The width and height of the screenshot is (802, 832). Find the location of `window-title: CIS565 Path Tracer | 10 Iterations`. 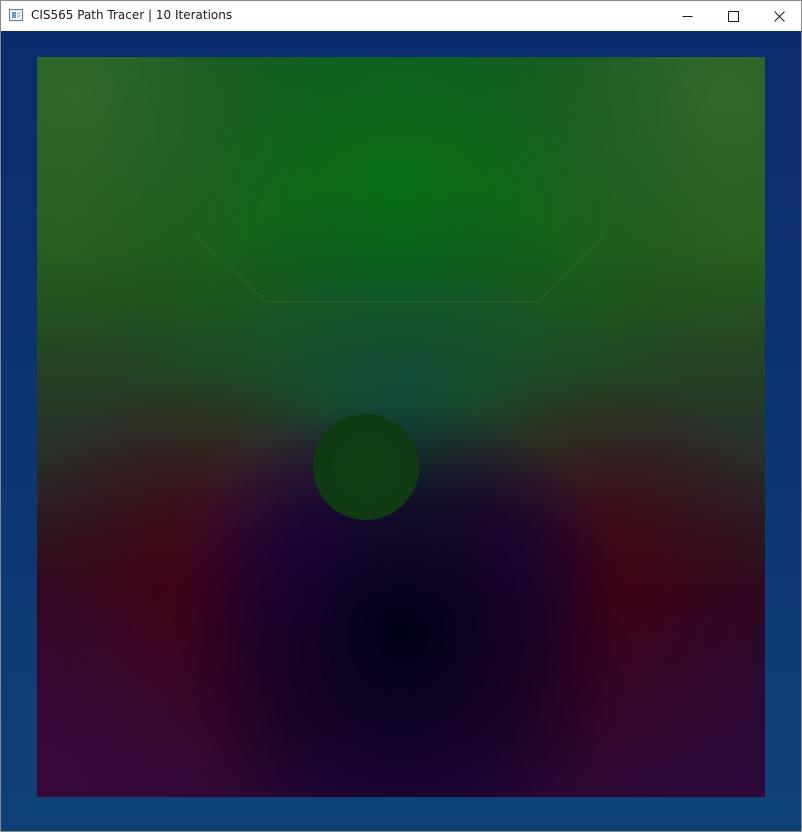

window-title: CIS565 Path Tracer | 10 Iterations is located at coordinates (132, 15).